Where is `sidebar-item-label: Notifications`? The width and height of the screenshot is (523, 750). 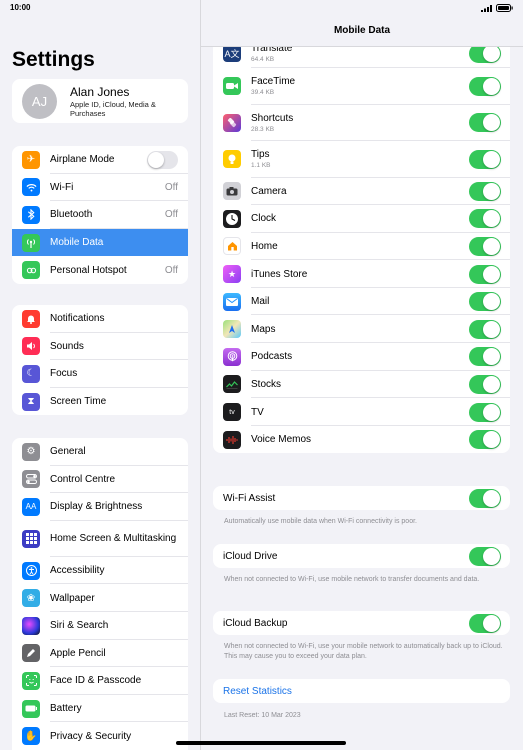
sidebar-item-label: Notifications is located at coordinates (77, 319).